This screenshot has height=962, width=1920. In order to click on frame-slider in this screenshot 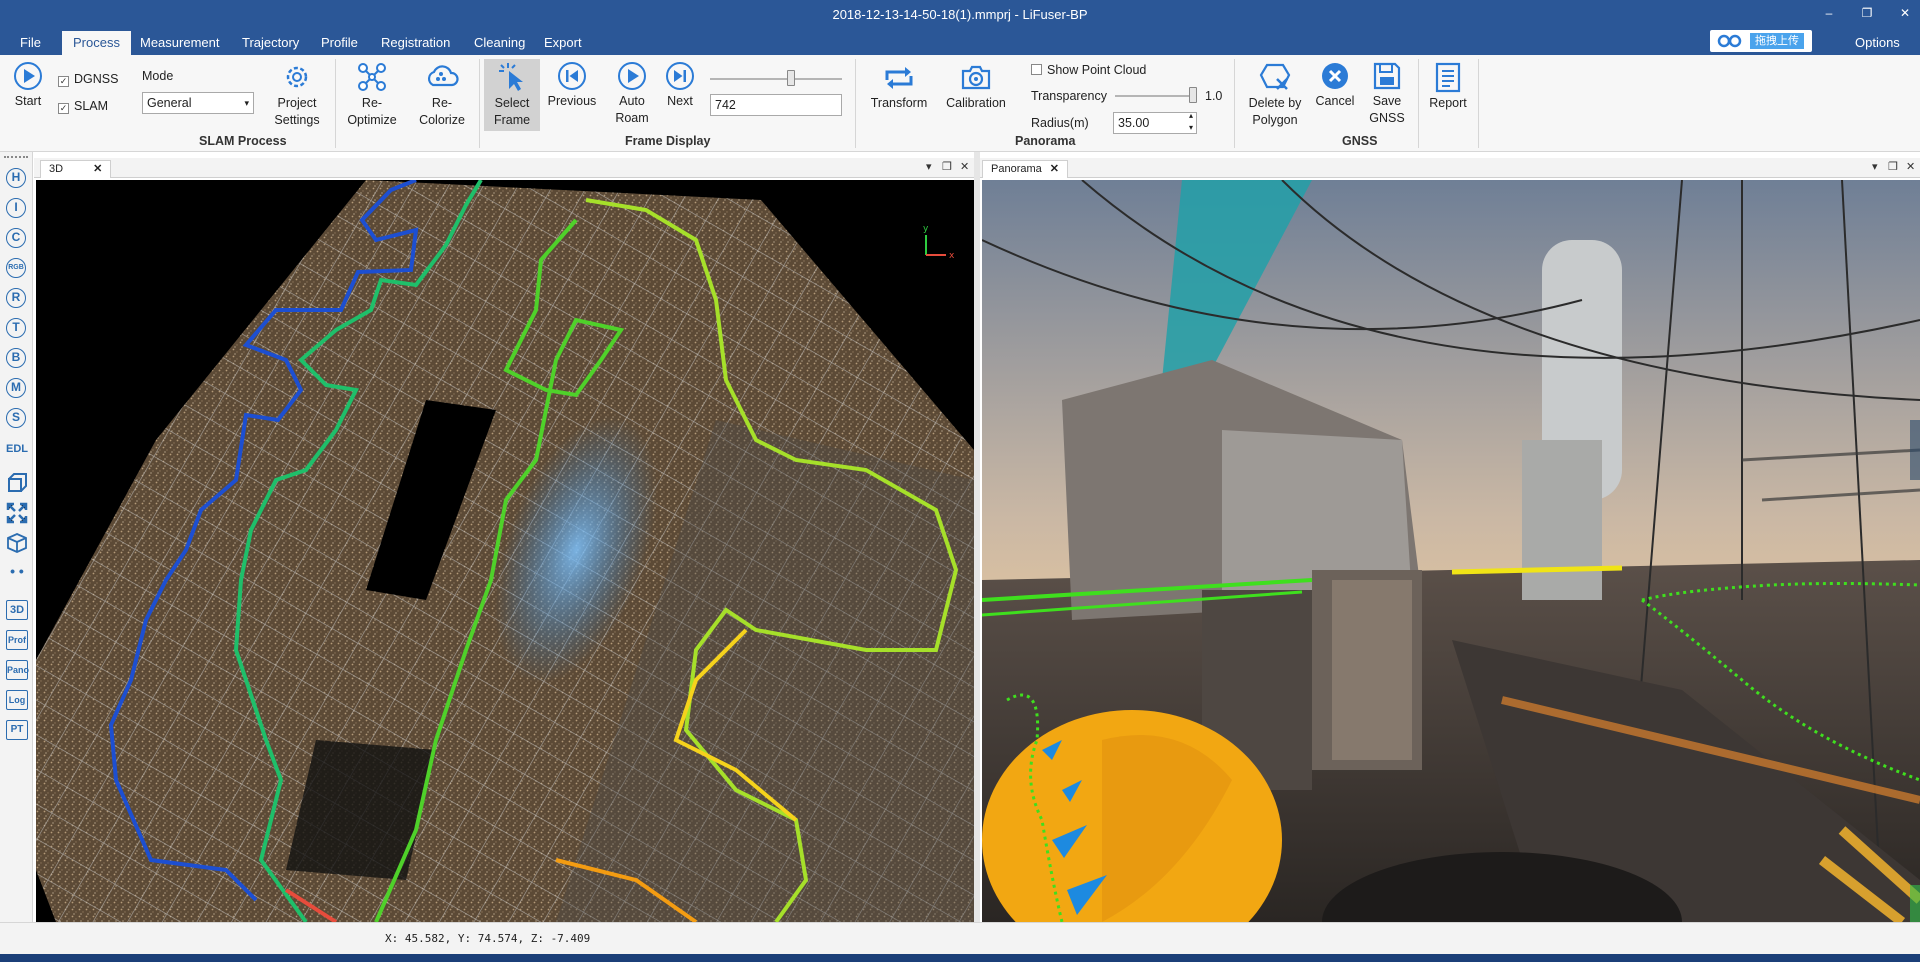, I will do `click(776, 79)`.